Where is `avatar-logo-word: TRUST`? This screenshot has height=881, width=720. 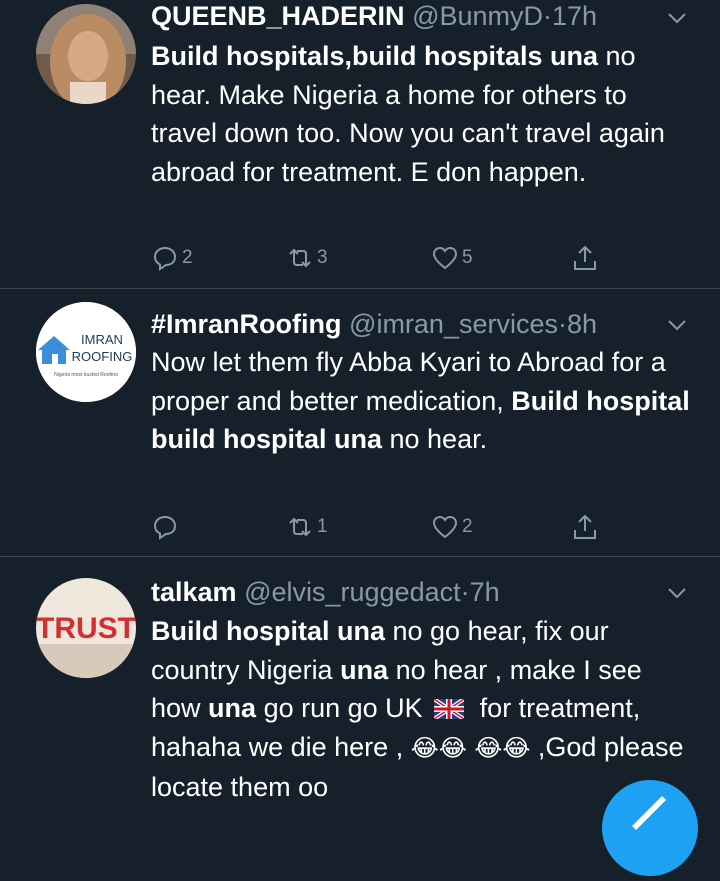 avatar-logo-word: TRUST is located at coordinates (86, 628).